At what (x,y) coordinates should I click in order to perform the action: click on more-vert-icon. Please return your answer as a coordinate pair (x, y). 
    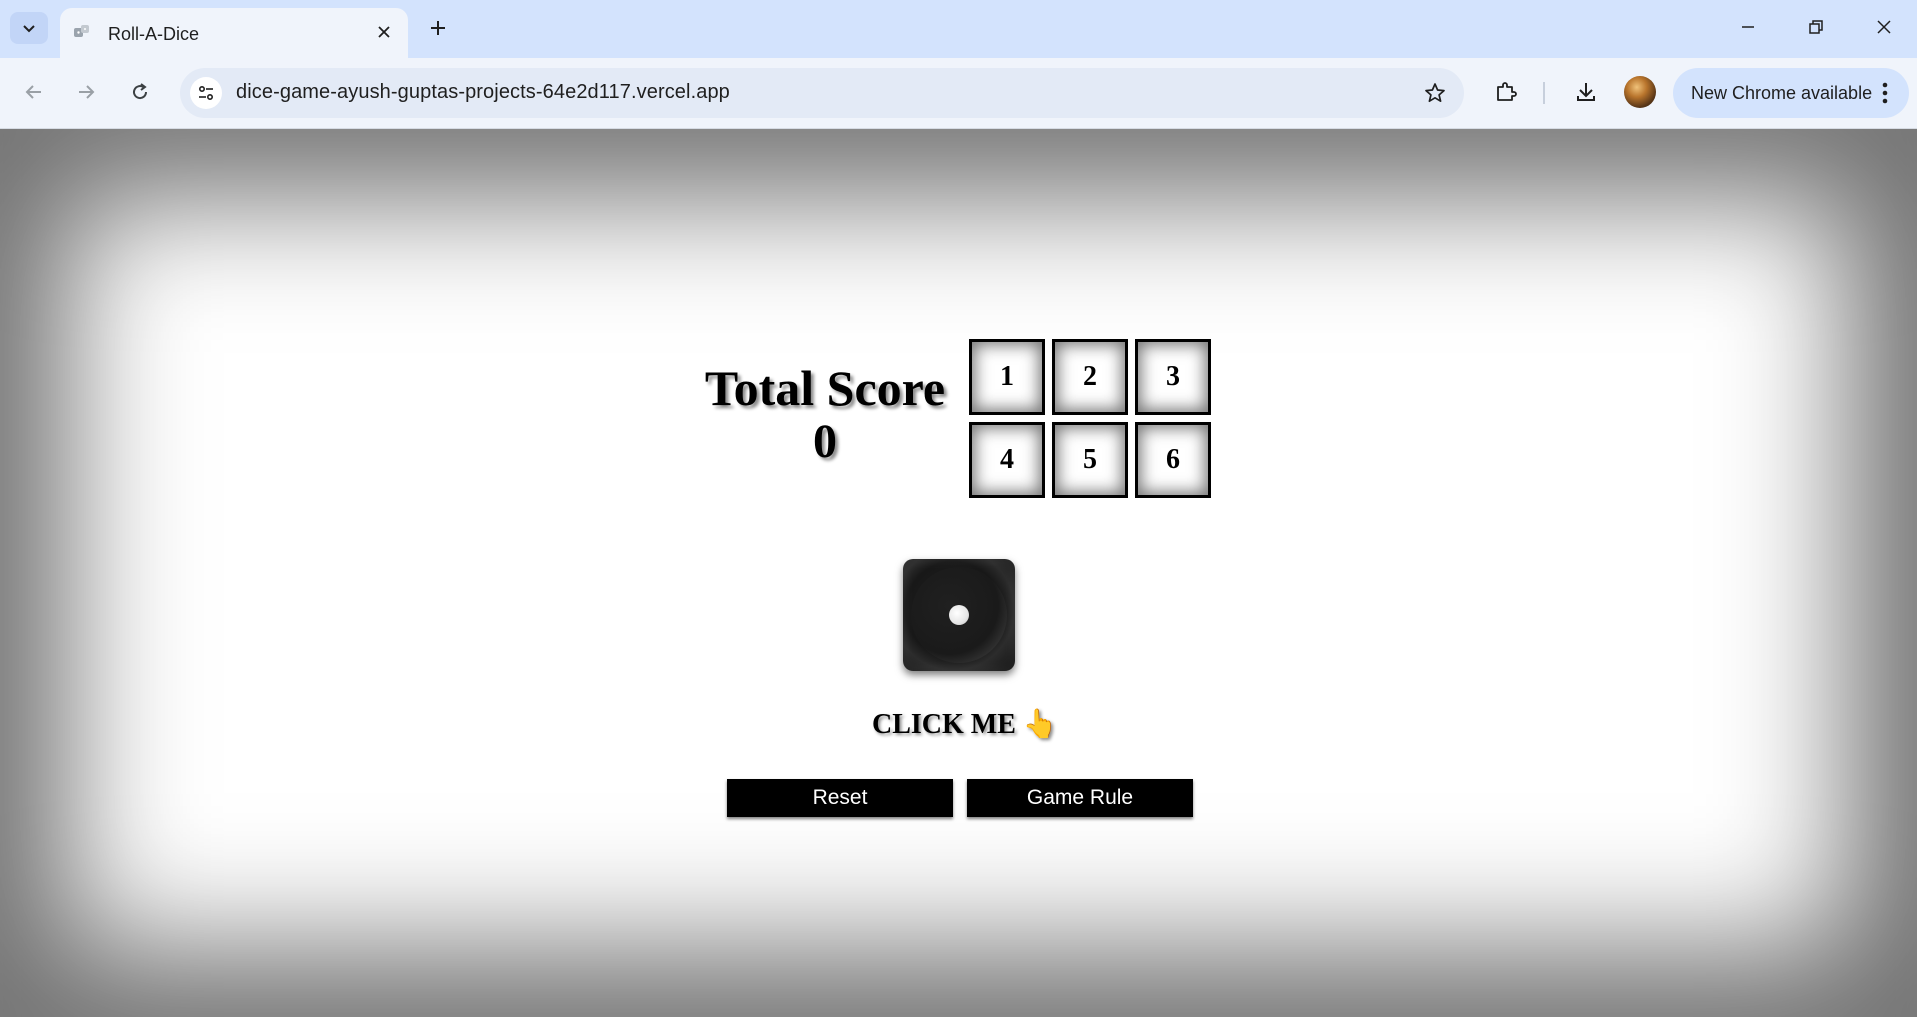
    Looking at the image, I should click on (1885, 93).